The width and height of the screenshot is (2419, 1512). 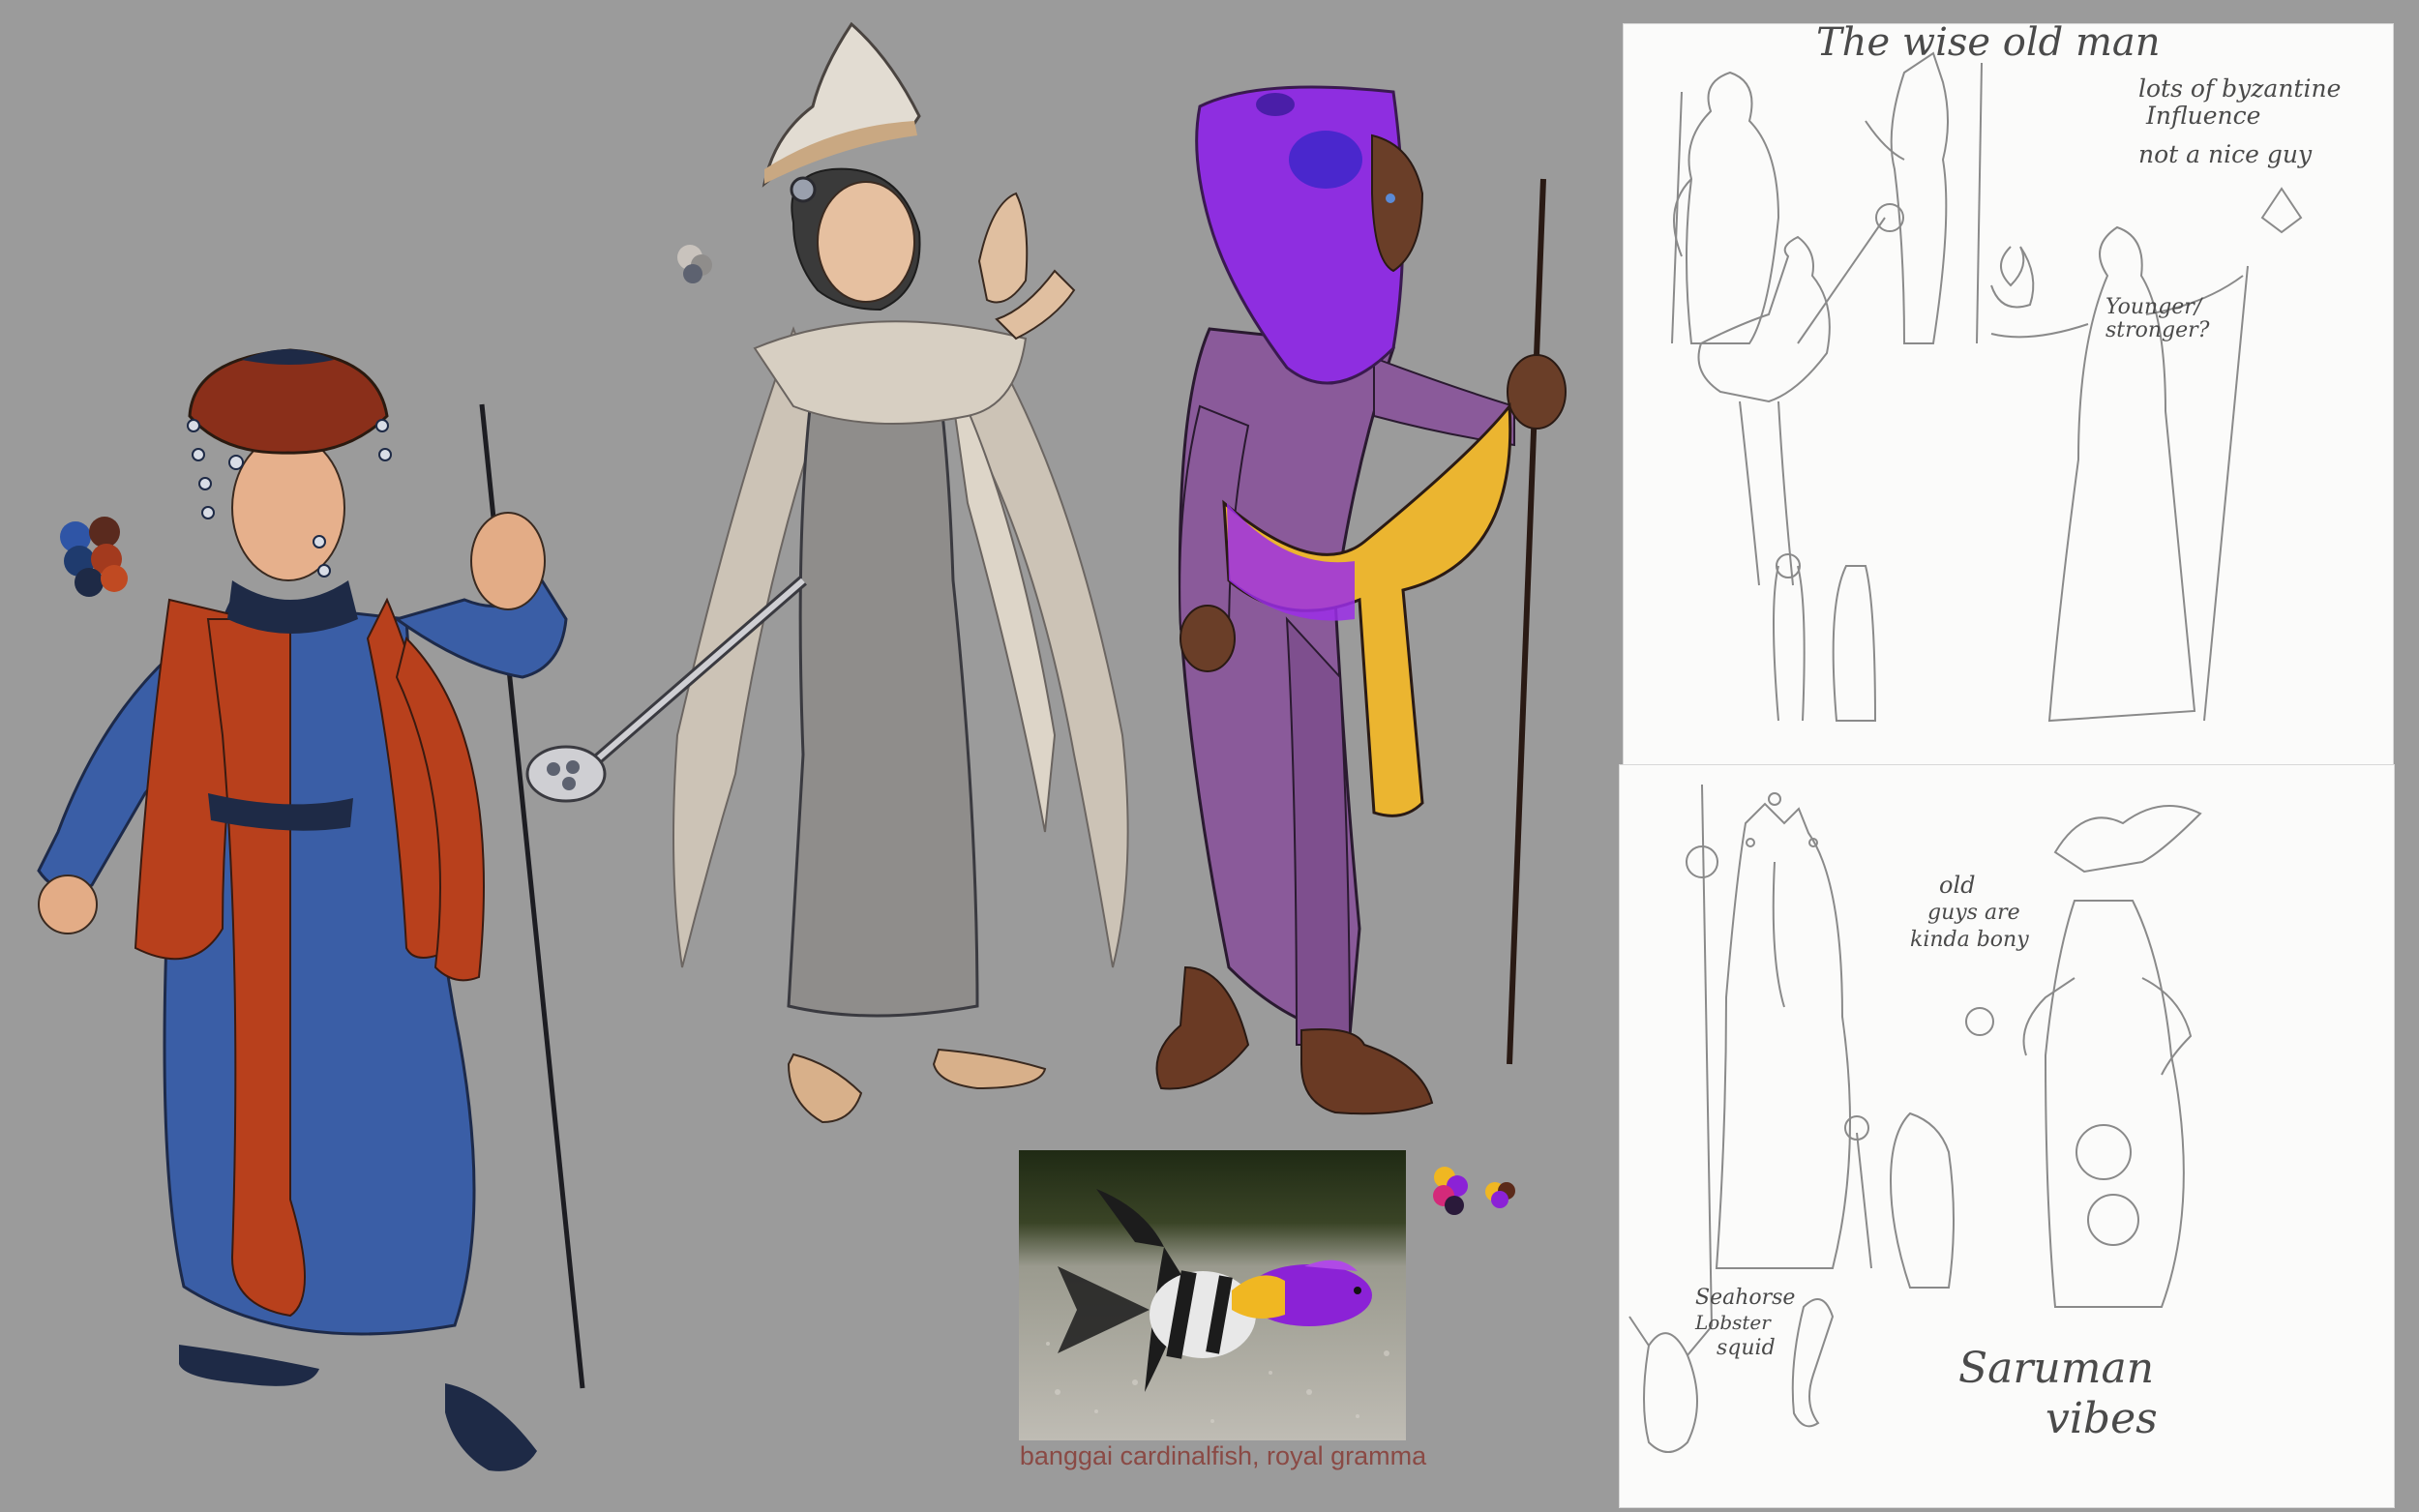 I want to click on sketch-note-lobster: Lobster, so click(x=1733, y=1323).